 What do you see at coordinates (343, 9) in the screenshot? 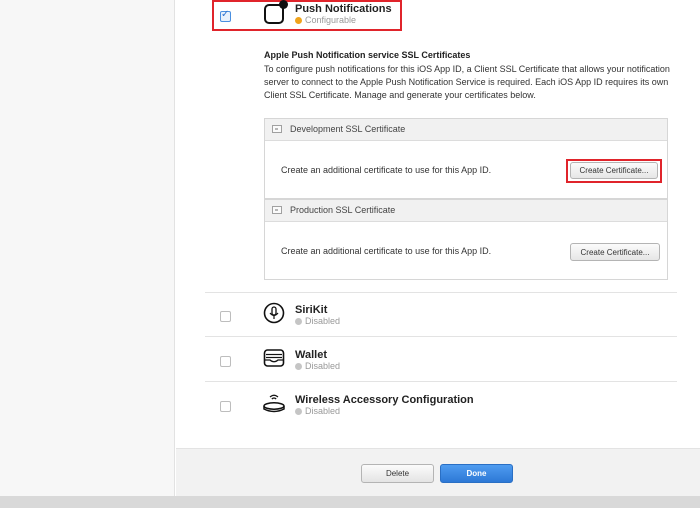
I see `push-notifications-title: Push Notifications` at bounding box center [343, 9].